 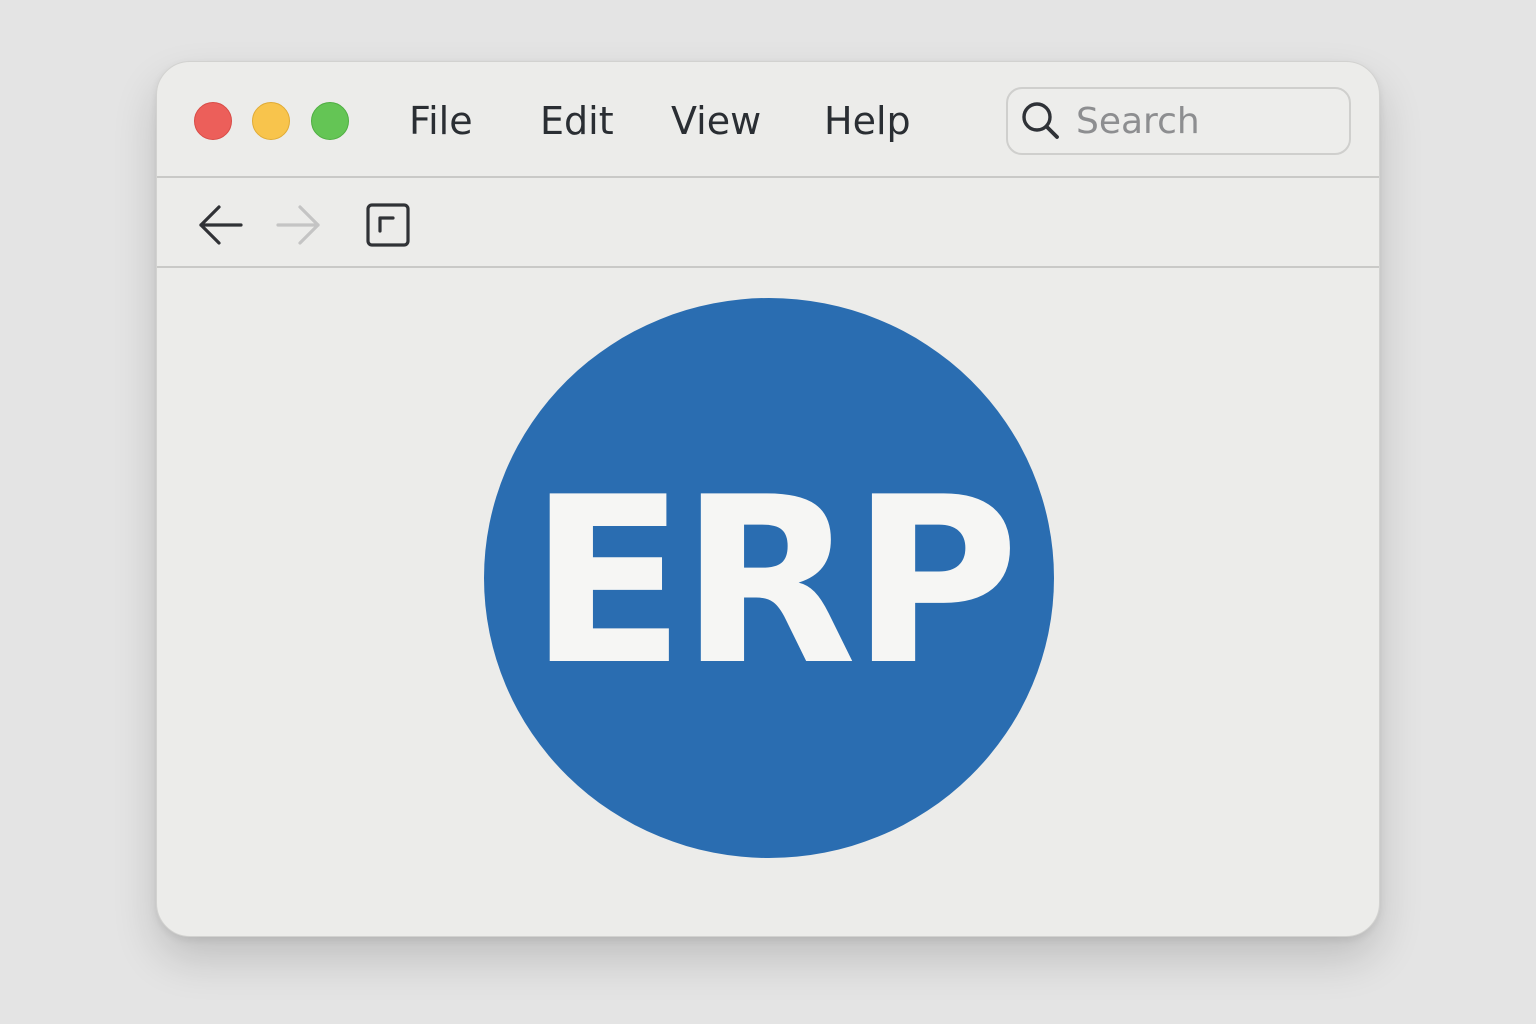 I want to click on arrow-right-icon, so click(x=299, y=225).